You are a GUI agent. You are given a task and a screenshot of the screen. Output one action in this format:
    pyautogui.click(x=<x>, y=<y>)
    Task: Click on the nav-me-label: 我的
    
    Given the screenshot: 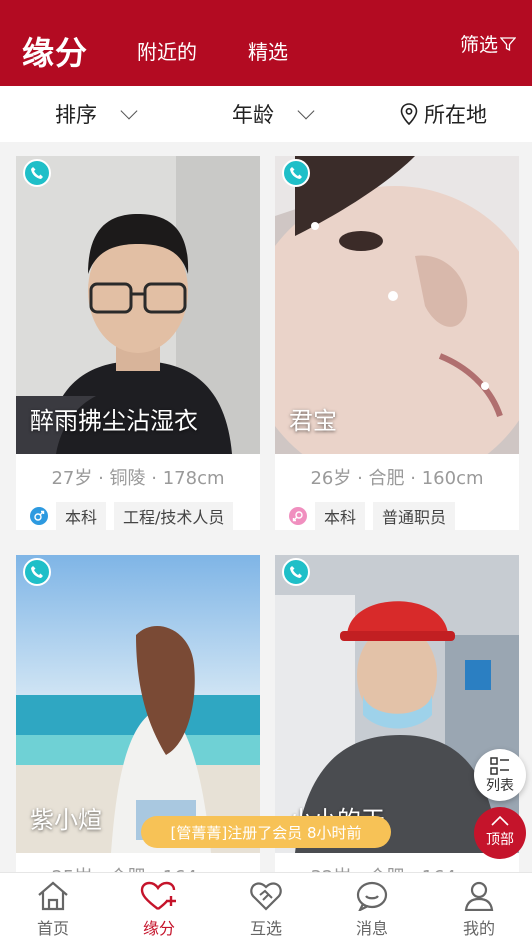 What is the action you would take?
    pyautogui.click(x=478, y=928)
    